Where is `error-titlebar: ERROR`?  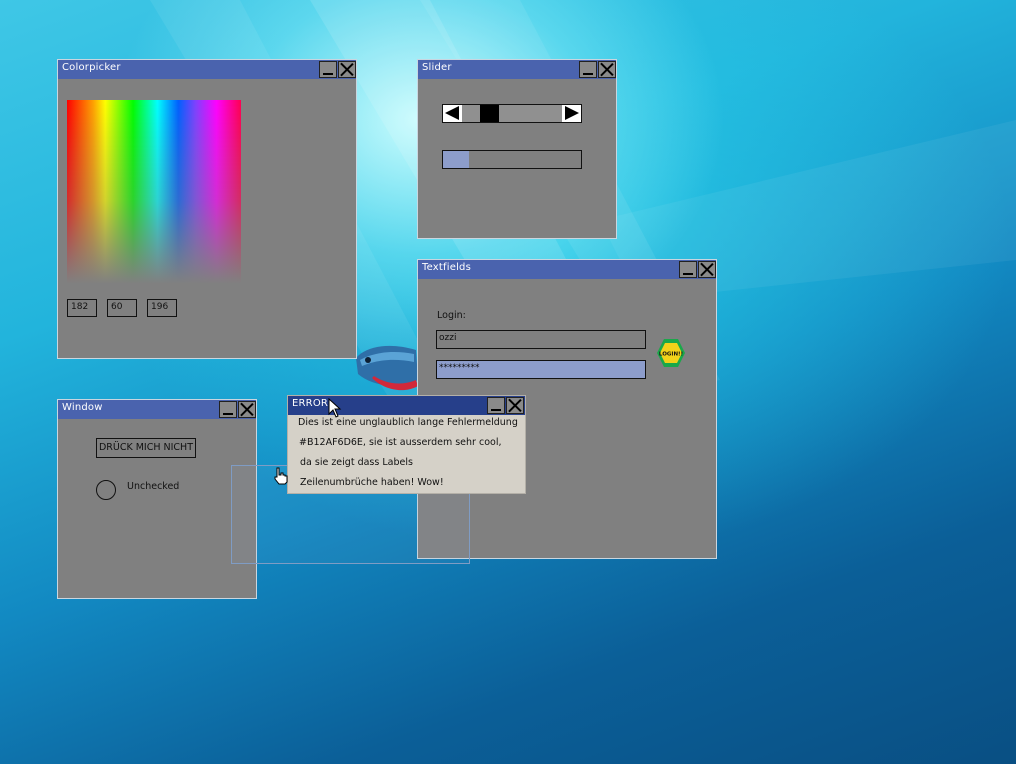
error-titlebar: ERROR is located at coordinates (406, 405).